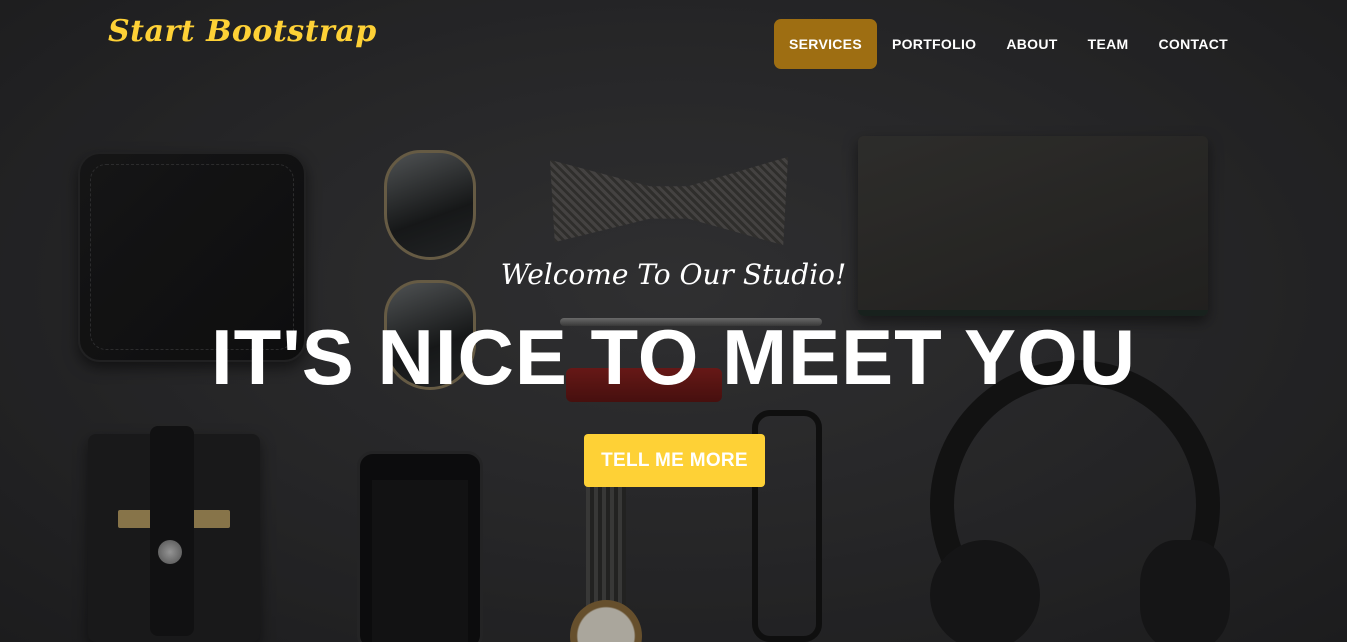  I want to click on hero-heading: IT'S NICE TO MEET YOU, so click(673, 357).